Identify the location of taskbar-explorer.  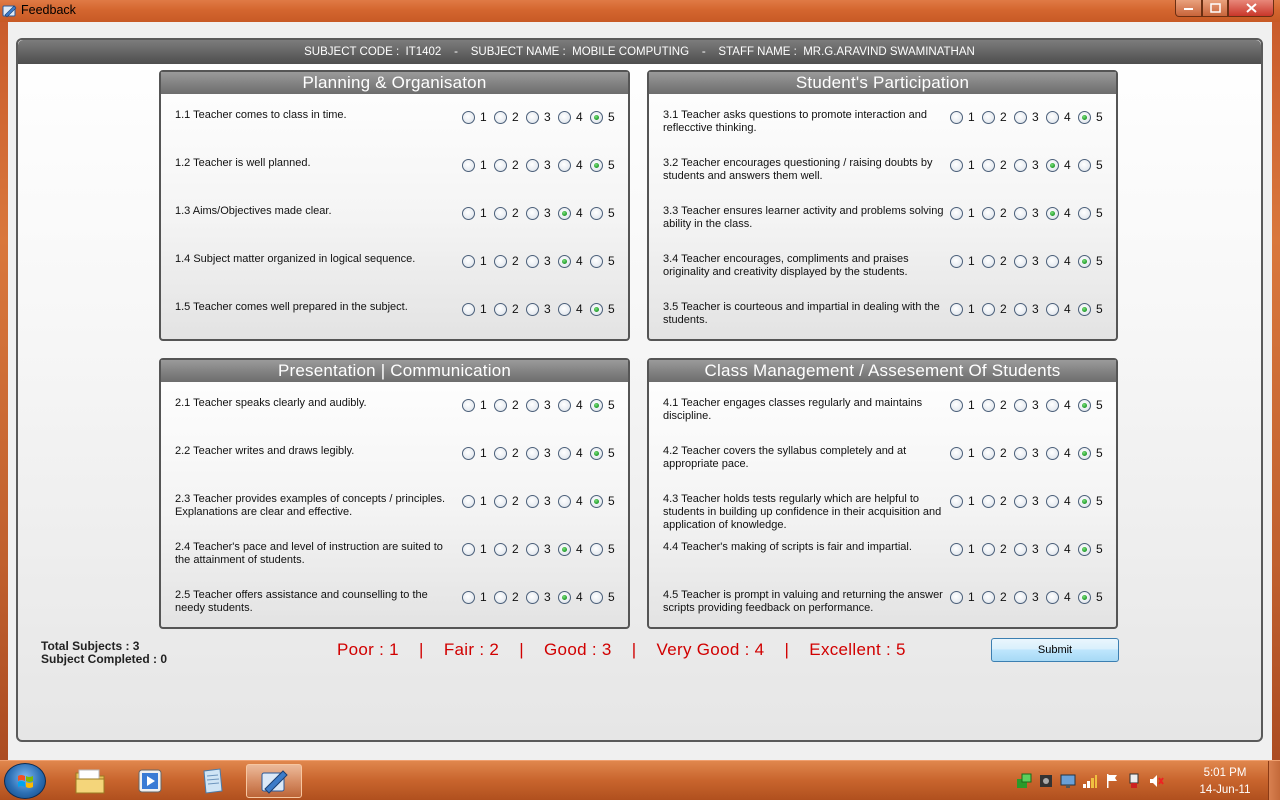
(90, 781).